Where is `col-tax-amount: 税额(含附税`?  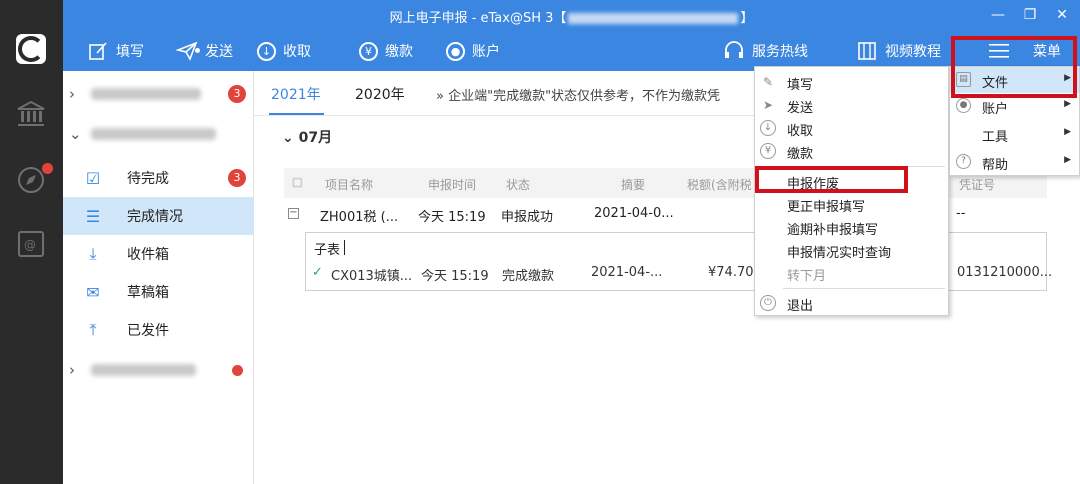
col-tax-amount: 税额(含附税 is located at coordinates (719, 185).